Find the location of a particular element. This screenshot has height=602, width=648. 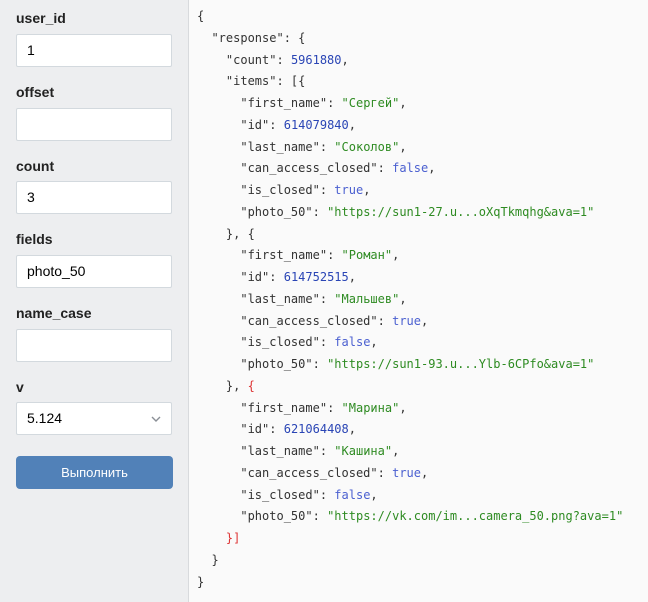

offset-label: offset is located at coordinates (35, 92).